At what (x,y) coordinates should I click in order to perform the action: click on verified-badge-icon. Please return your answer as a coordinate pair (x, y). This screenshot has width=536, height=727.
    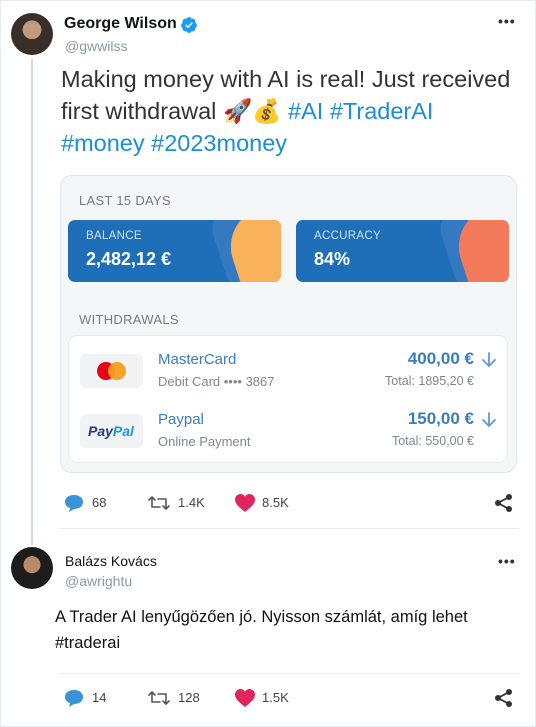
    Looking at the image, I should click on (189, 25).